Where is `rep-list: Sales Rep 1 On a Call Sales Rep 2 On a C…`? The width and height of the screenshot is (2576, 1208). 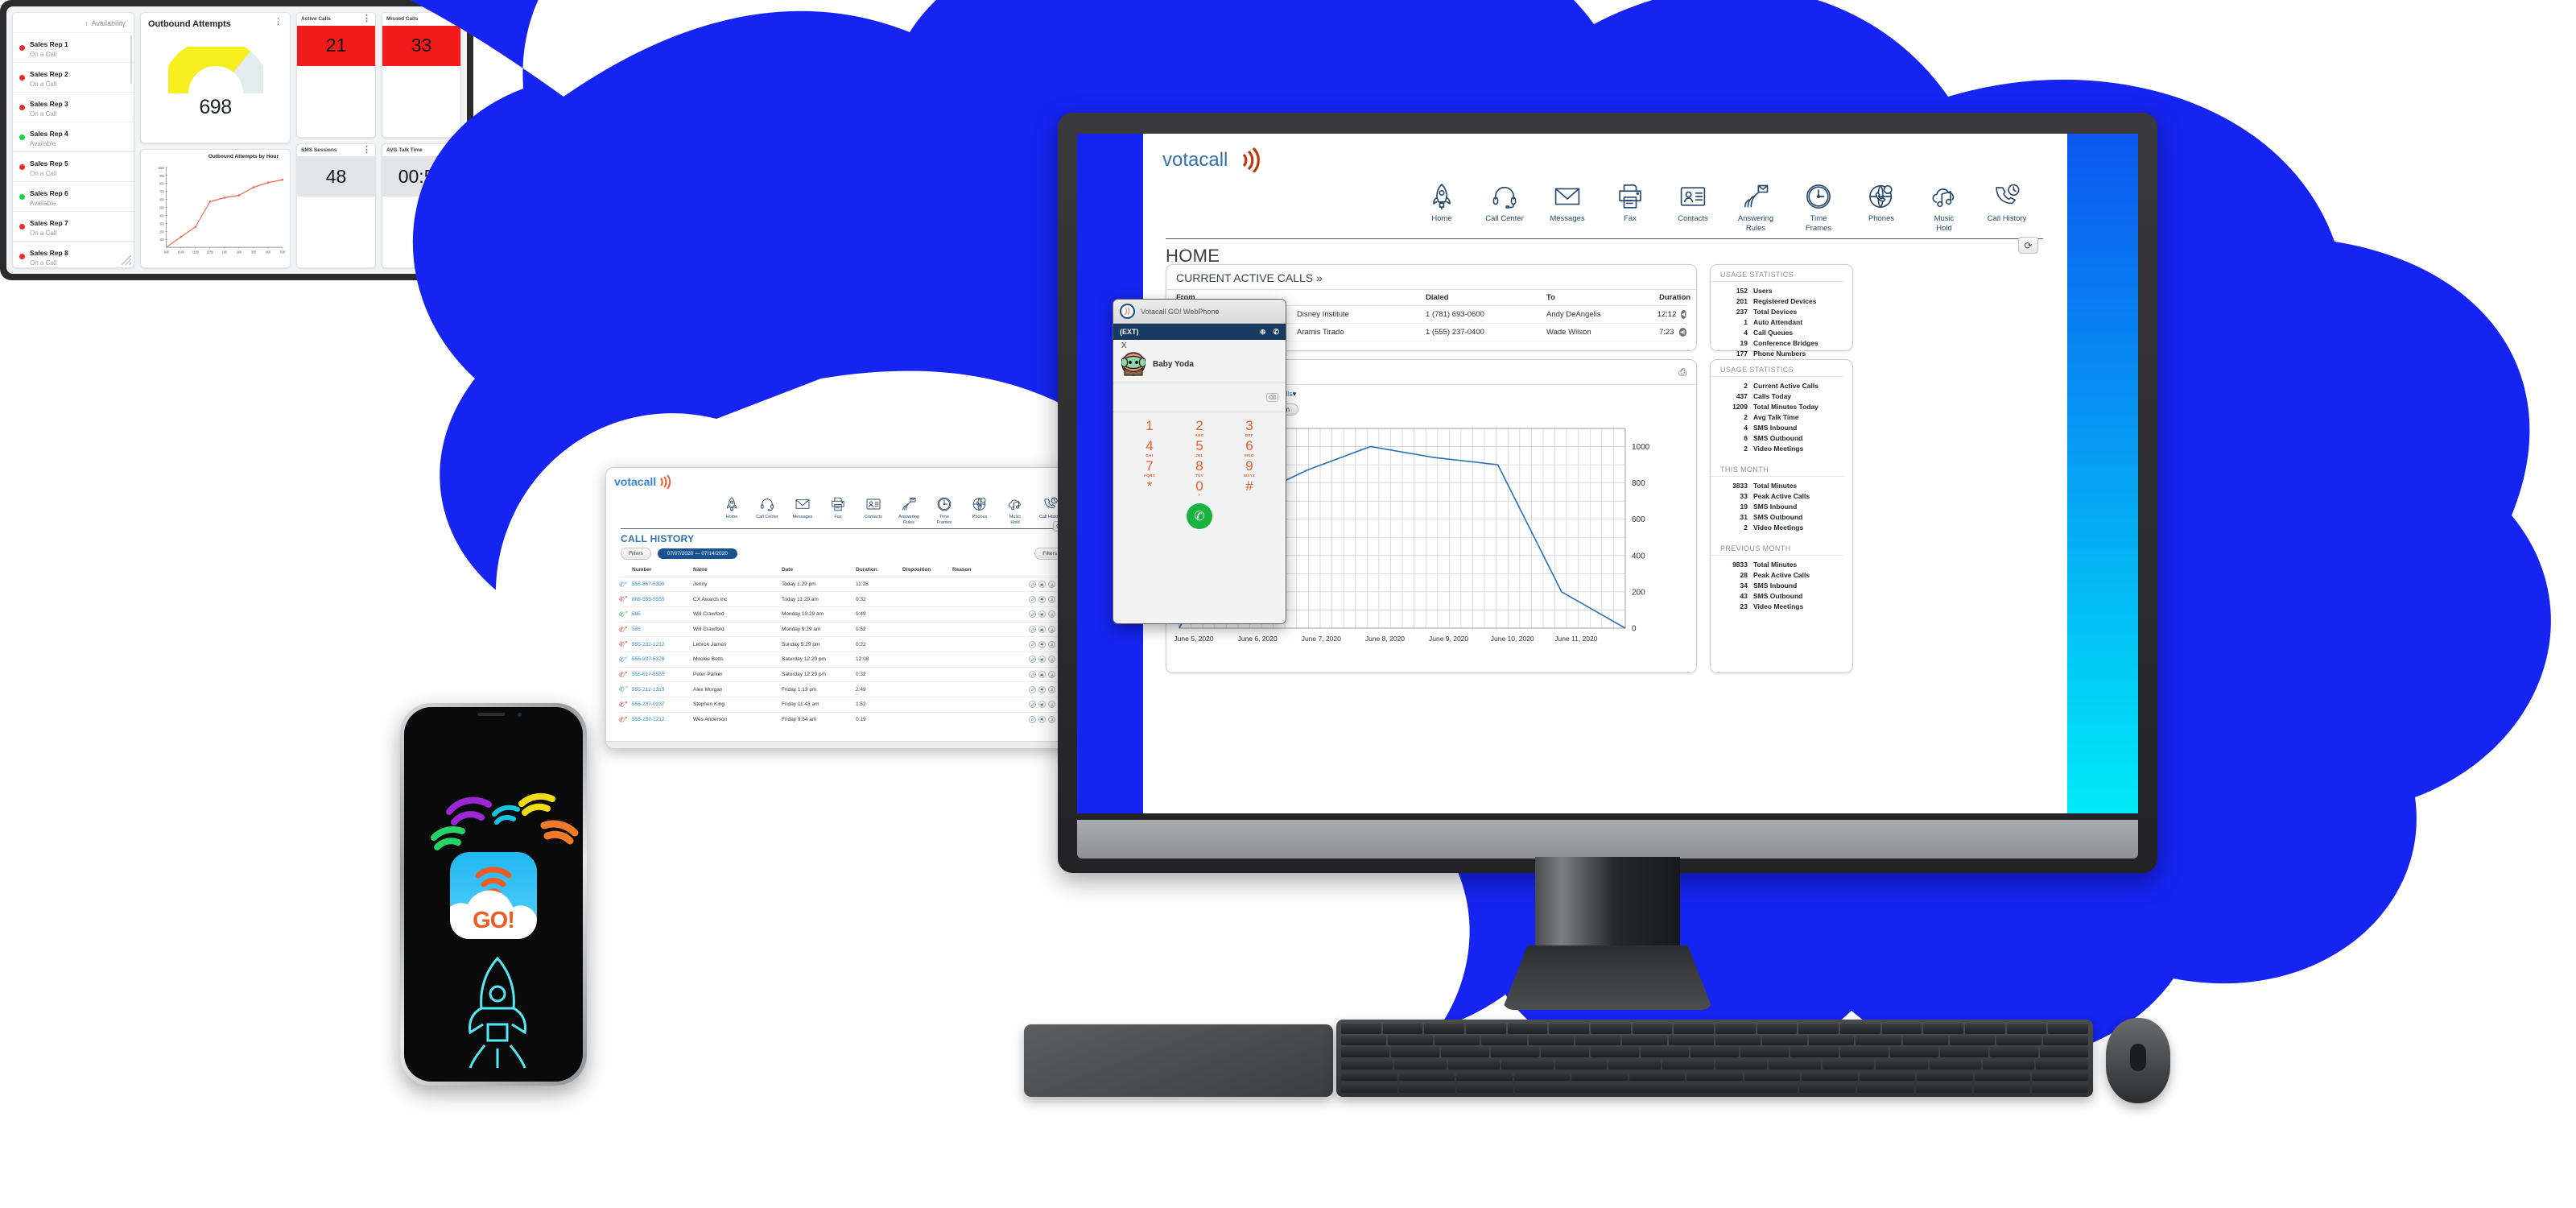
rep-list: Sales Rep 1 On a Call Sales Rep 2 On a C… is located at coordinates (73, 149).